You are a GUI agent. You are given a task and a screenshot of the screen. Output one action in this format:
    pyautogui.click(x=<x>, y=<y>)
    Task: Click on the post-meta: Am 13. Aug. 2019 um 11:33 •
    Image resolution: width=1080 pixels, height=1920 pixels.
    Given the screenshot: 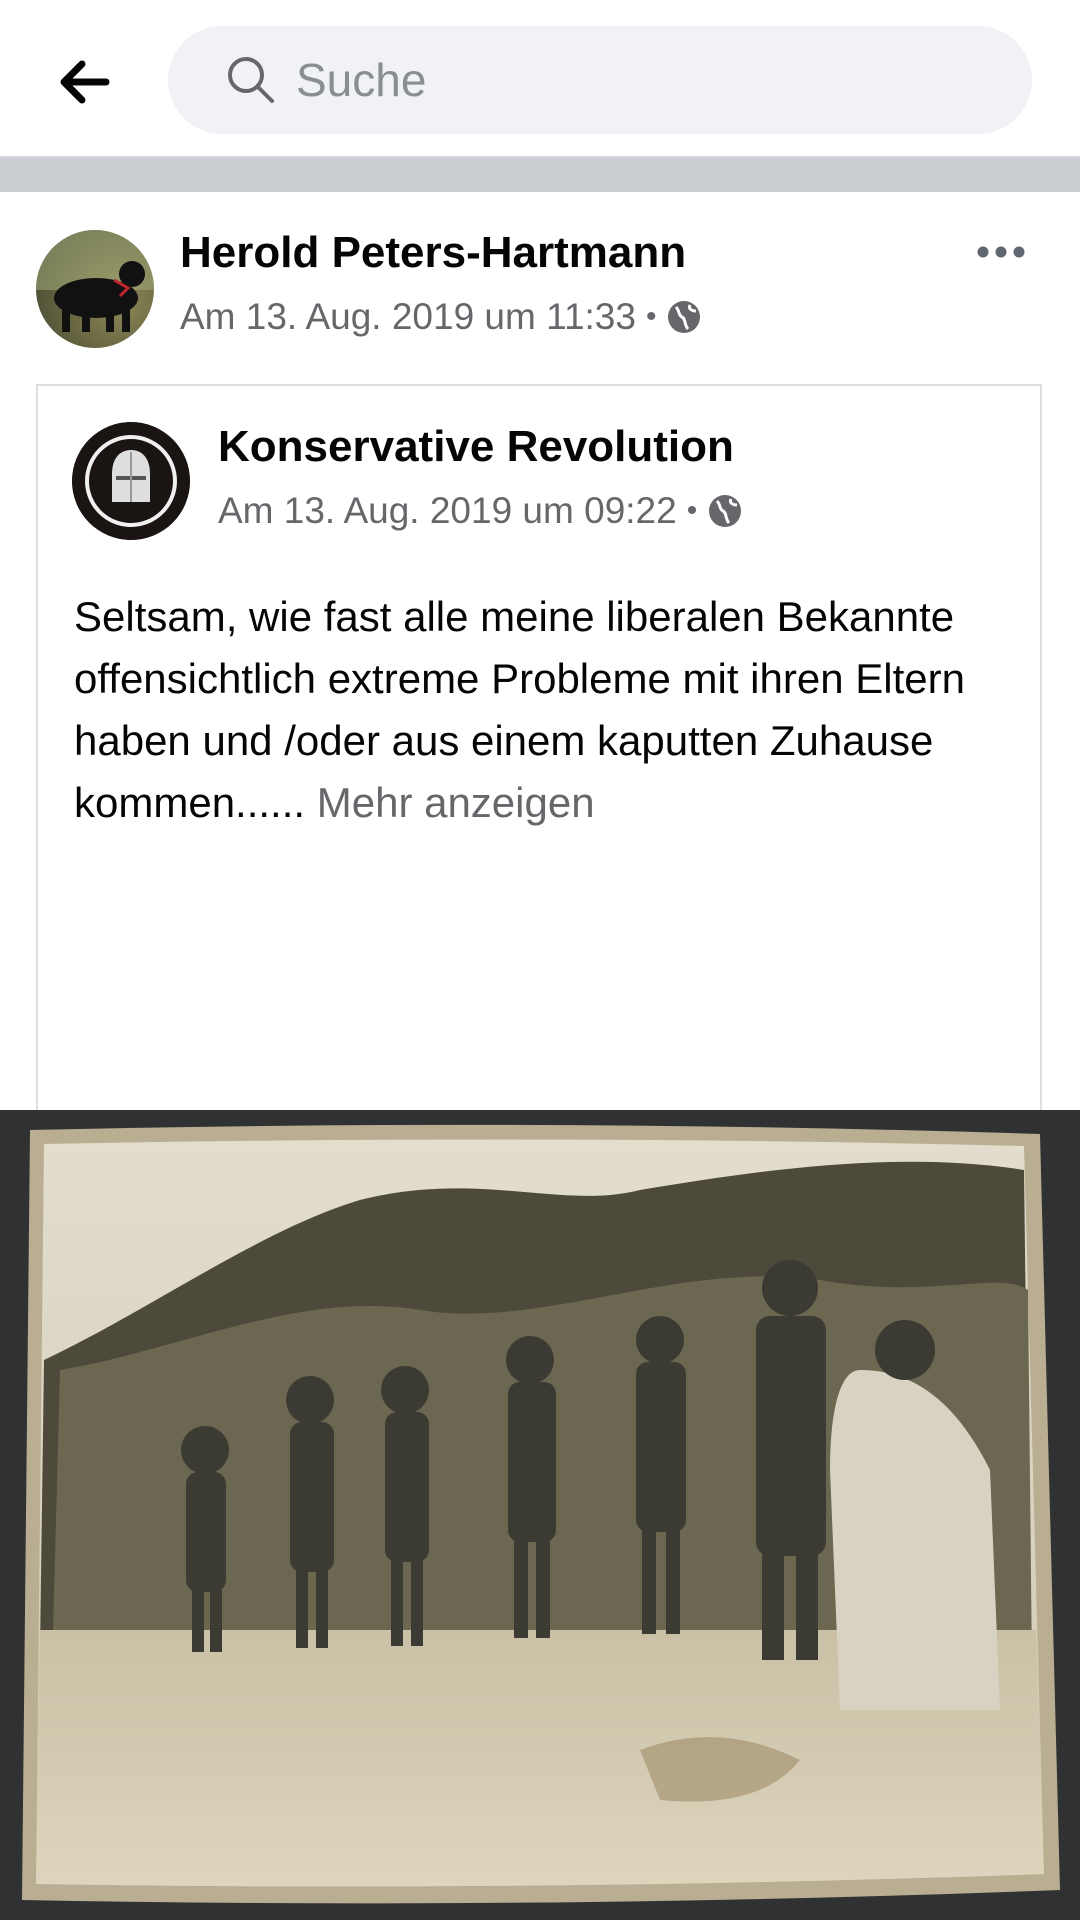 What is the action you would take?
    pyautogui.click(x=441, y=317)
    